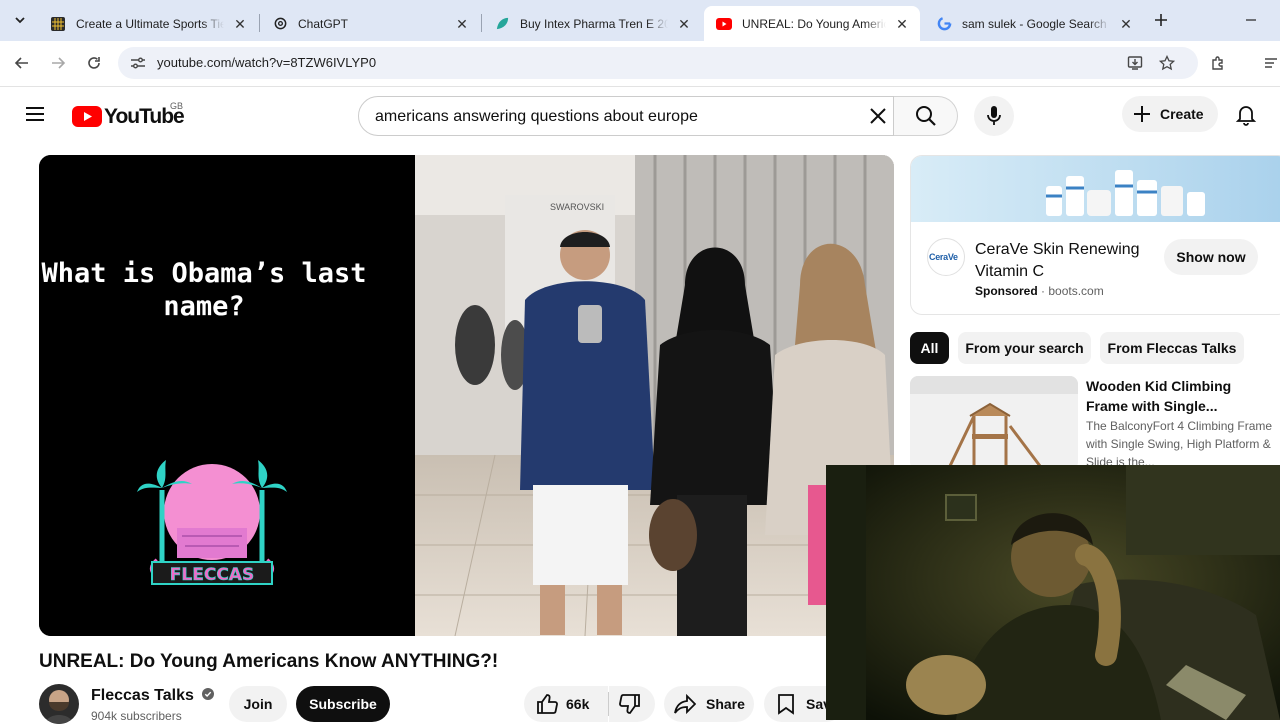  I want to click on extensions-button, so click(1218, 63).